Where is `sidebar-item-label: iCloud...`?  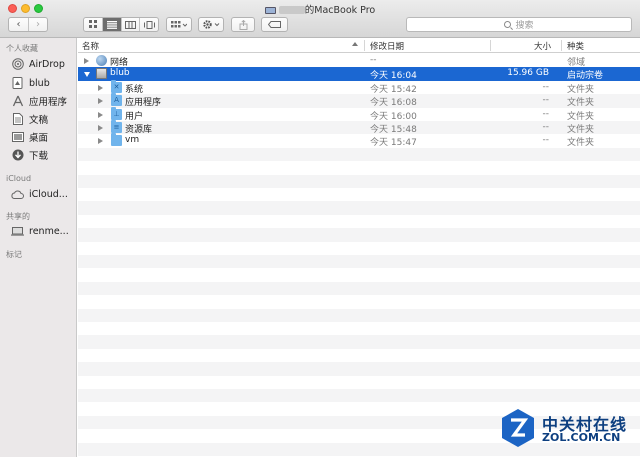 sidebar-item-label: iCloud... is located at coordinates (48, 194).